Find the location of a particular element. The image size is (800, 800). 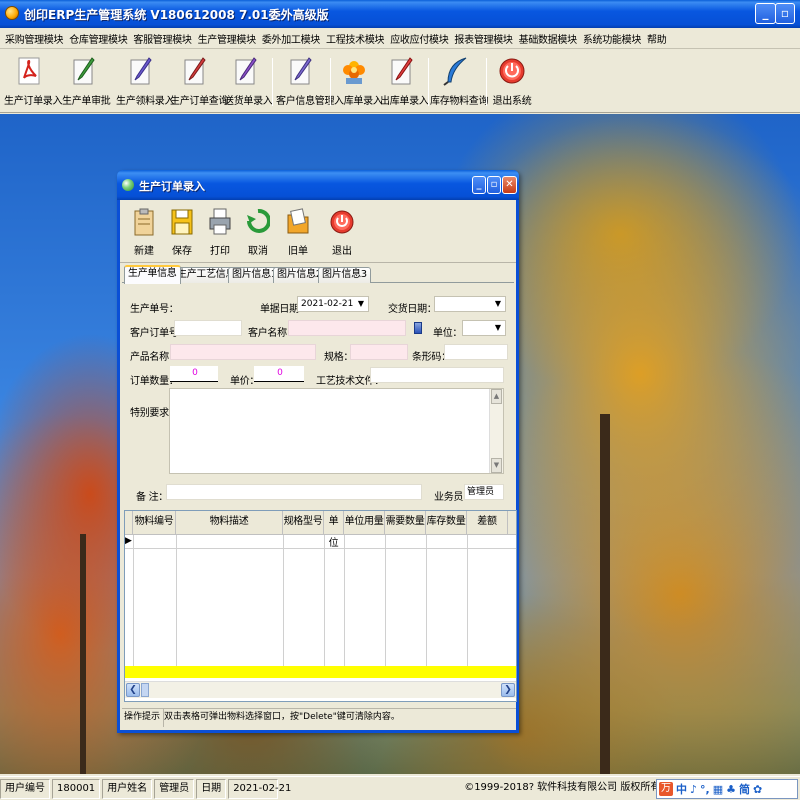

menu-reports: 报表管理模块 is located at coordinates (483, 38).